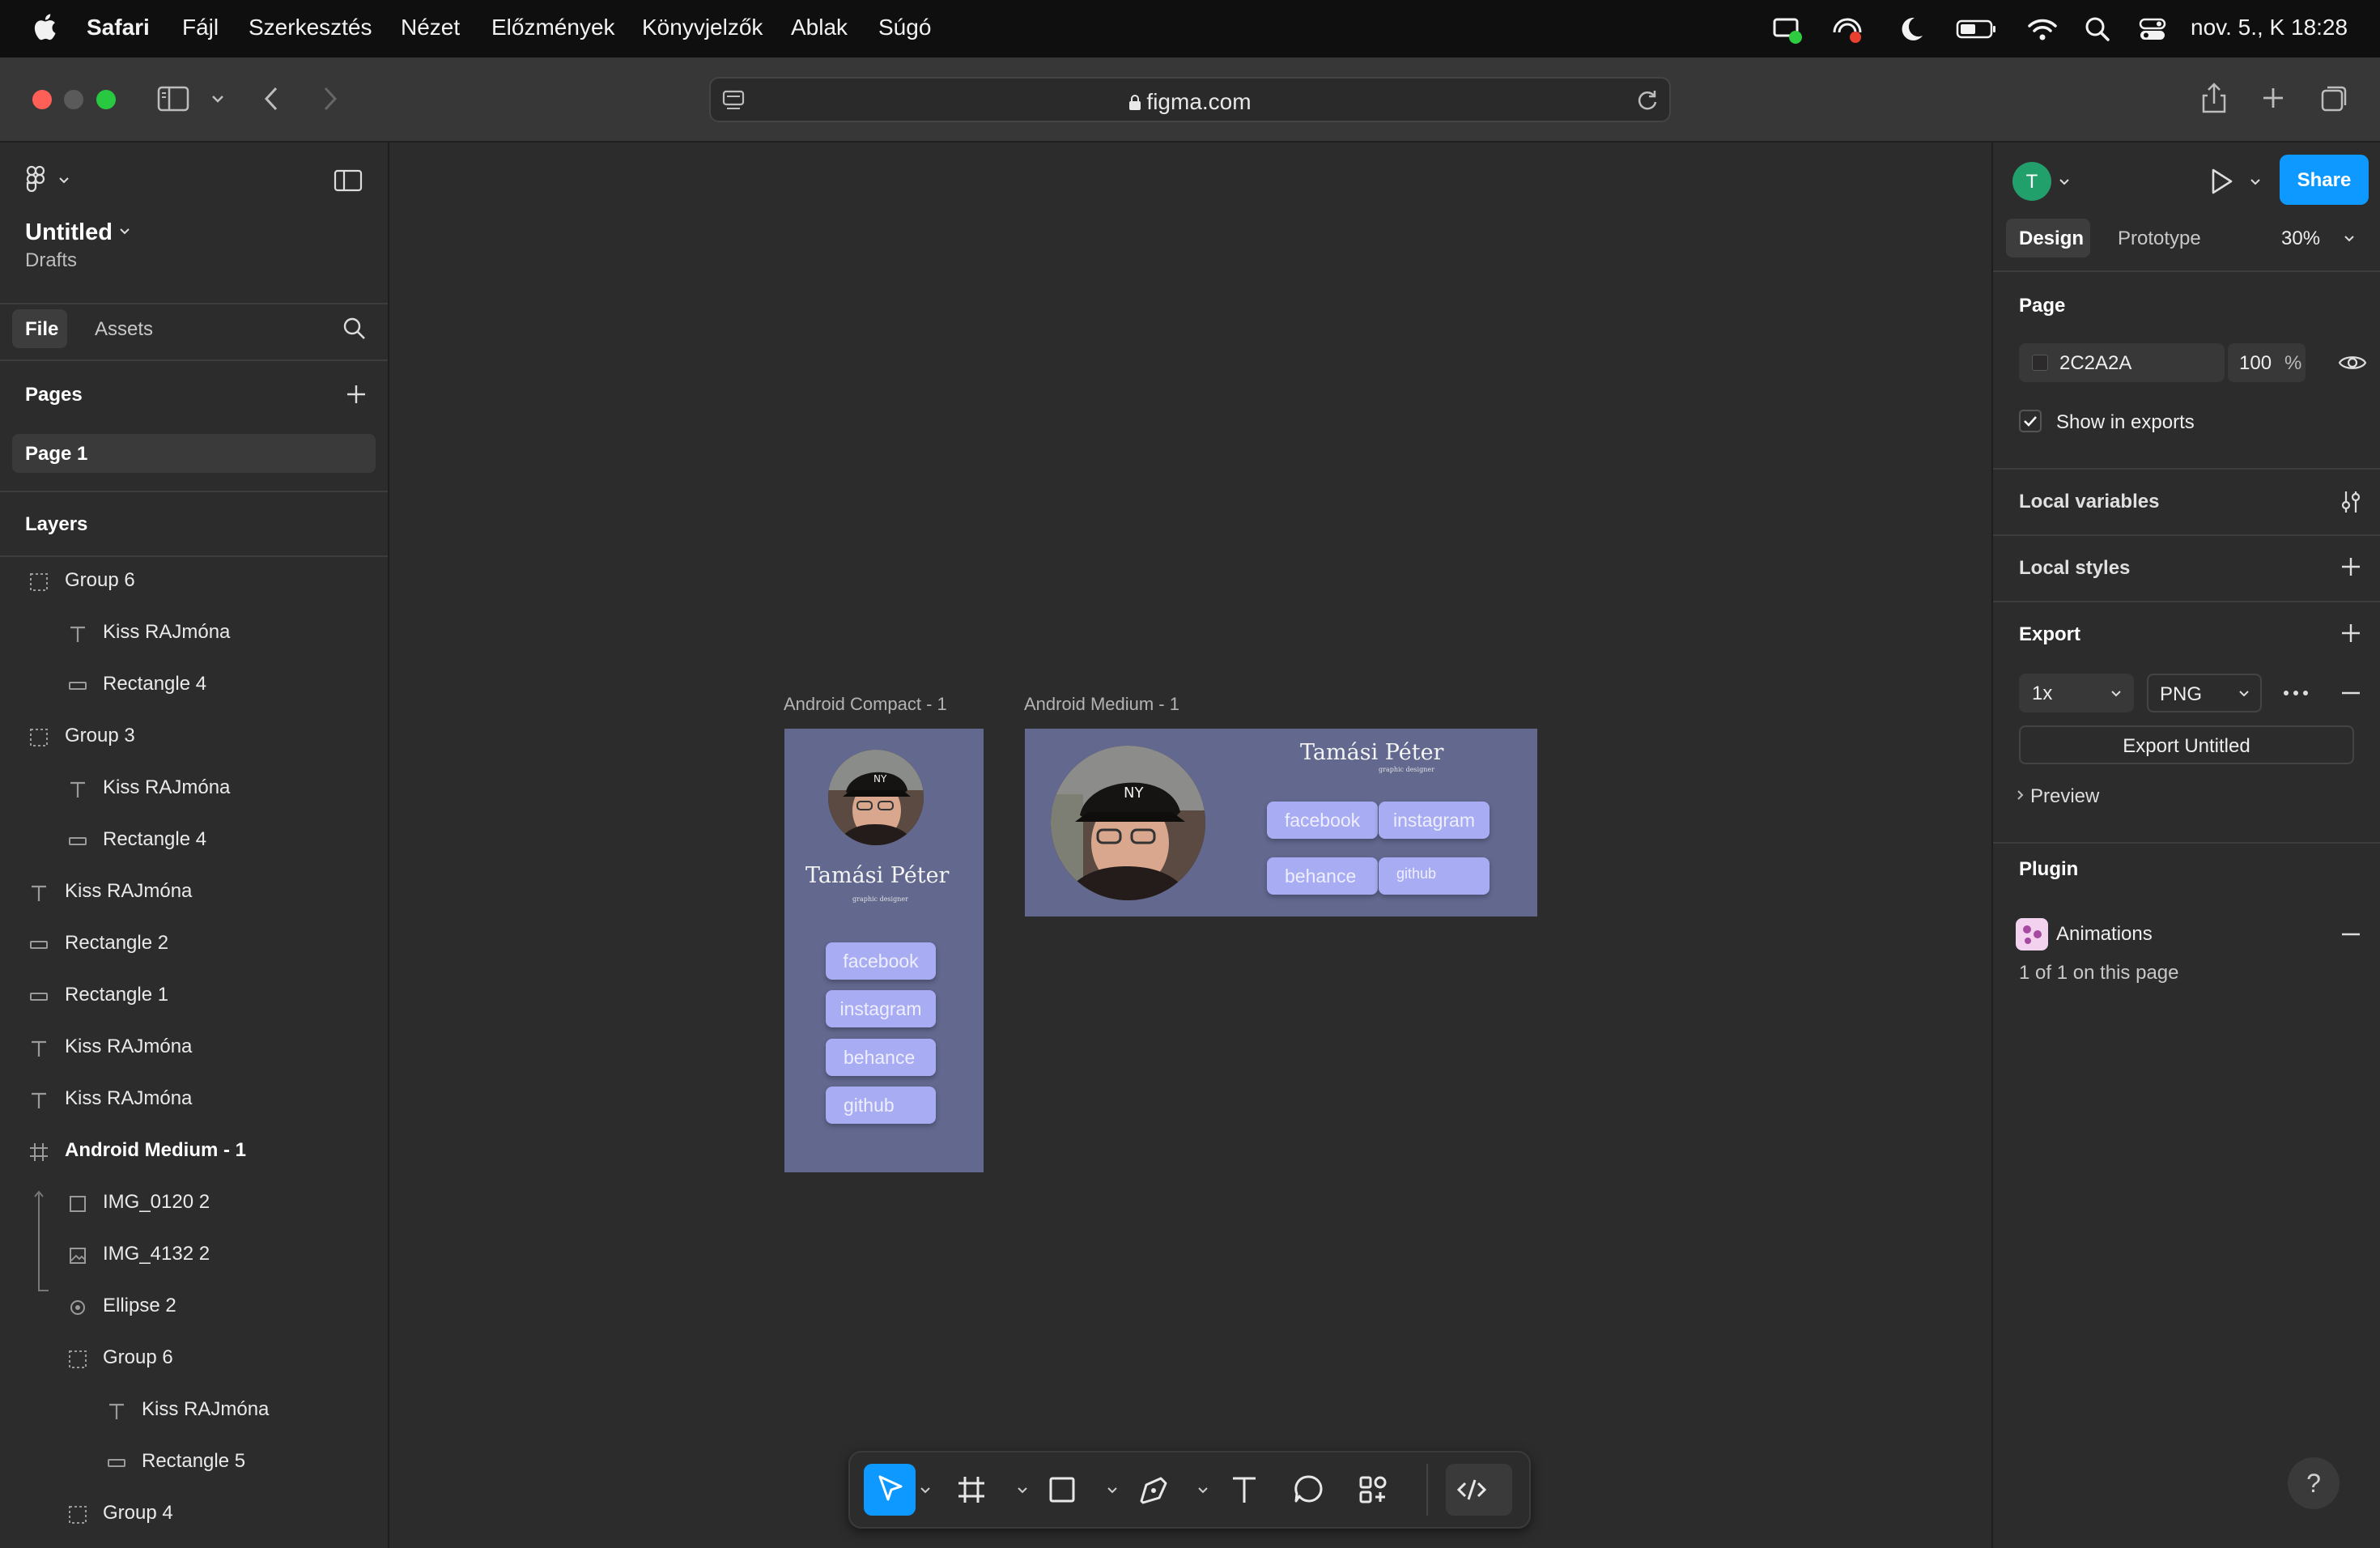 Image resolution: width=2380 pixels, height=1548 pixels. I want to click on menu-history: Előzmények, so click(553, 27).